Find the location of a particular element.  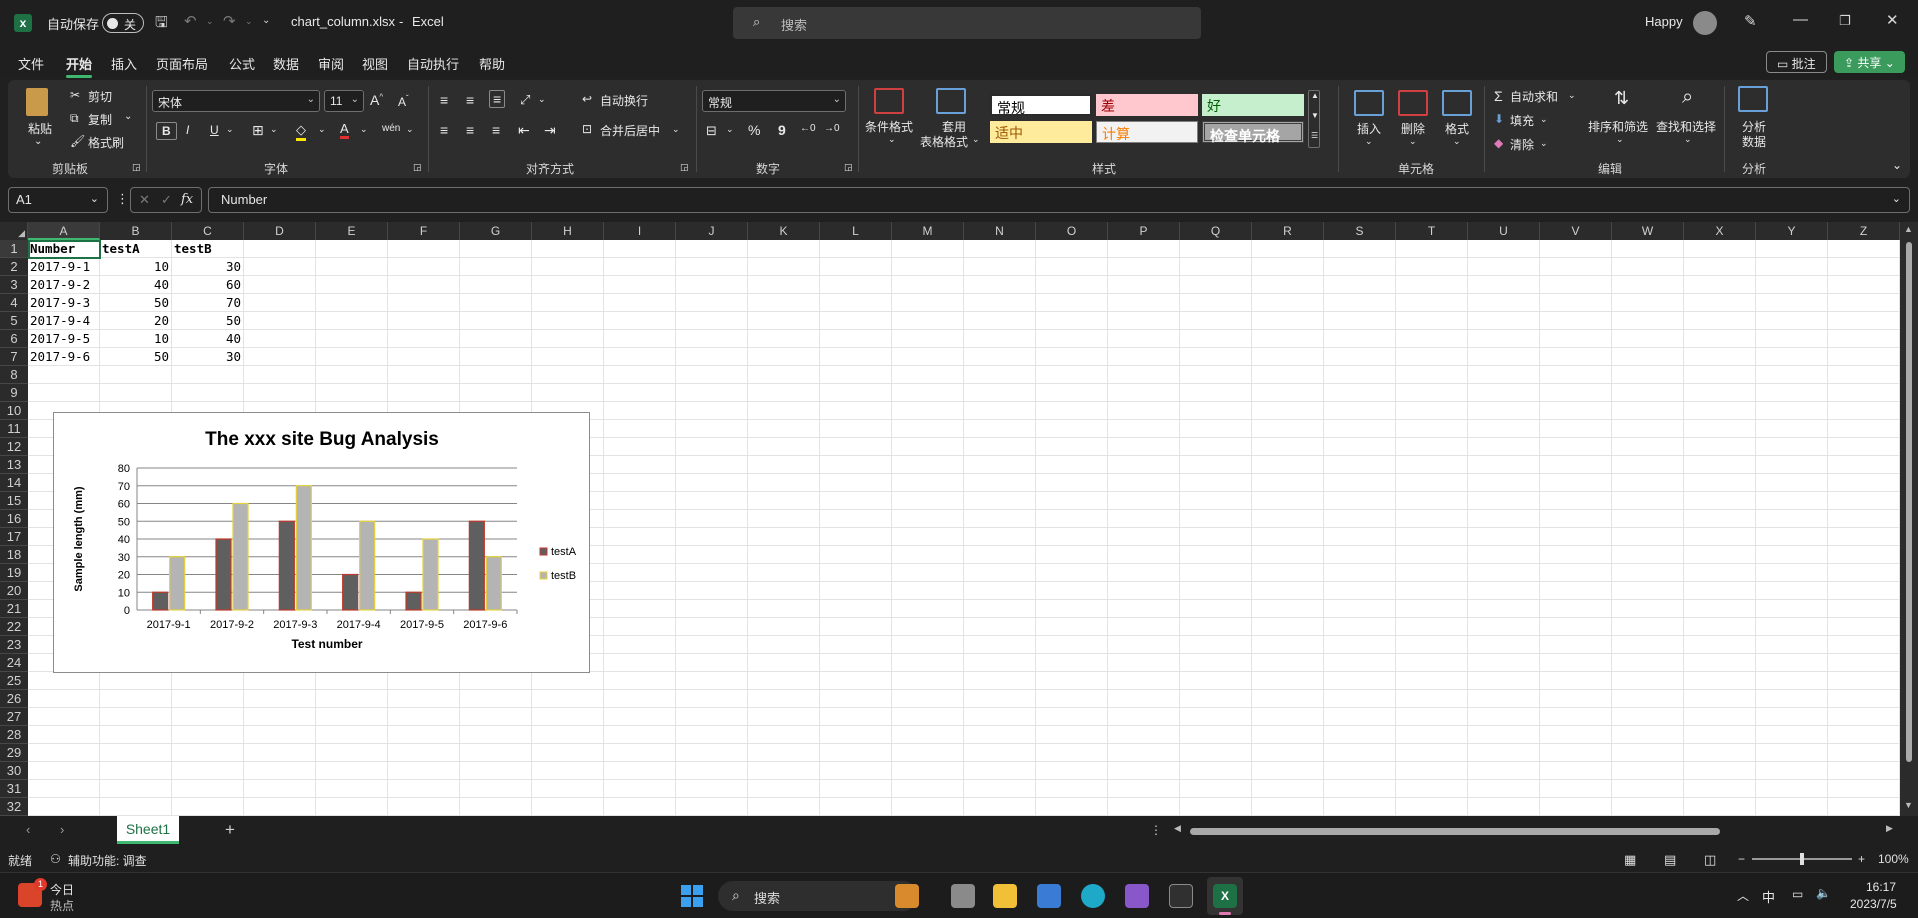

accessibility-status: 辅助功能: 调查 is located at coordinates (107, 860).